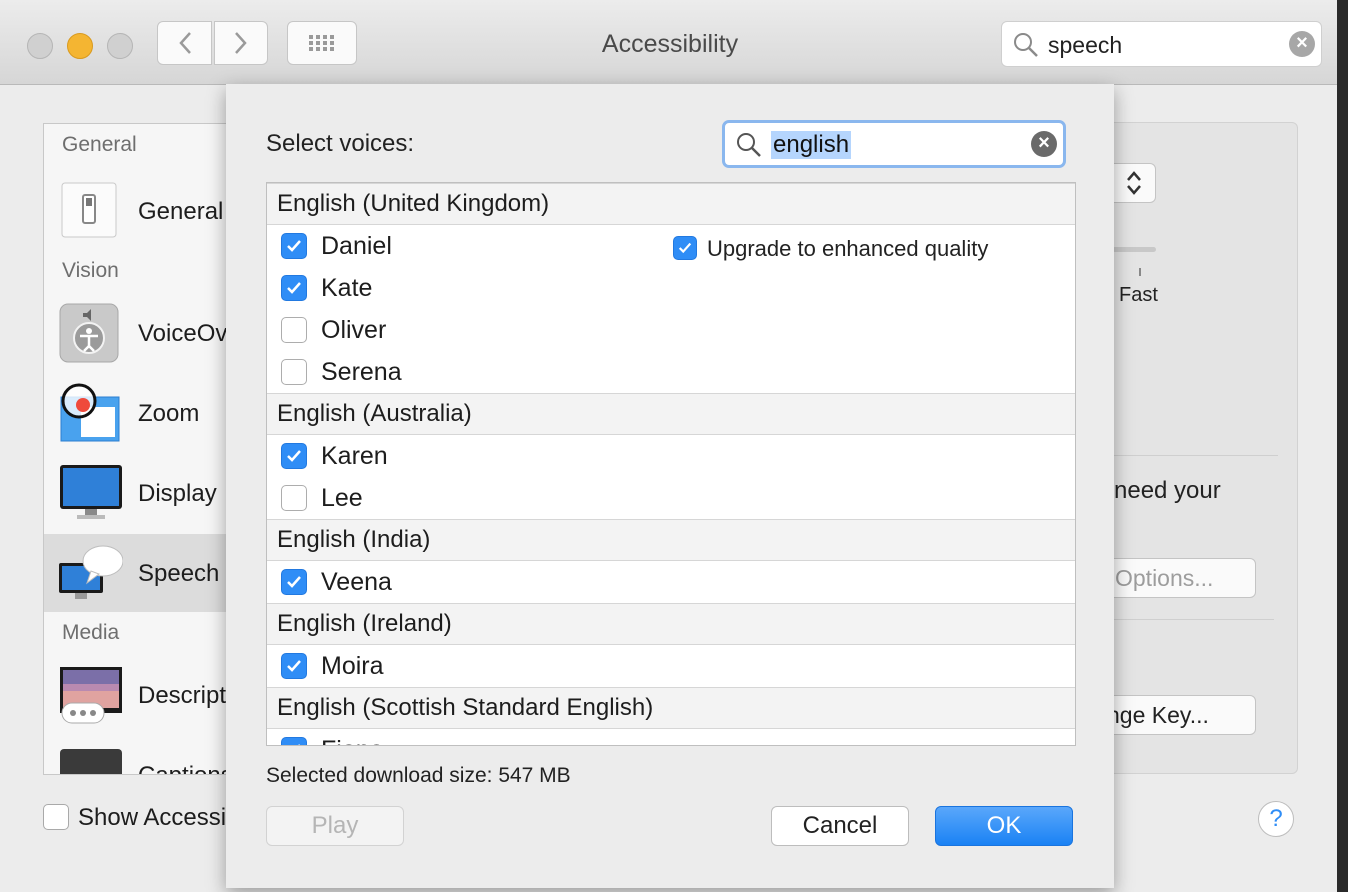 This screenshot has height=892, width=1348. I want to click on fast-label: Fast, so click(1138, 295).